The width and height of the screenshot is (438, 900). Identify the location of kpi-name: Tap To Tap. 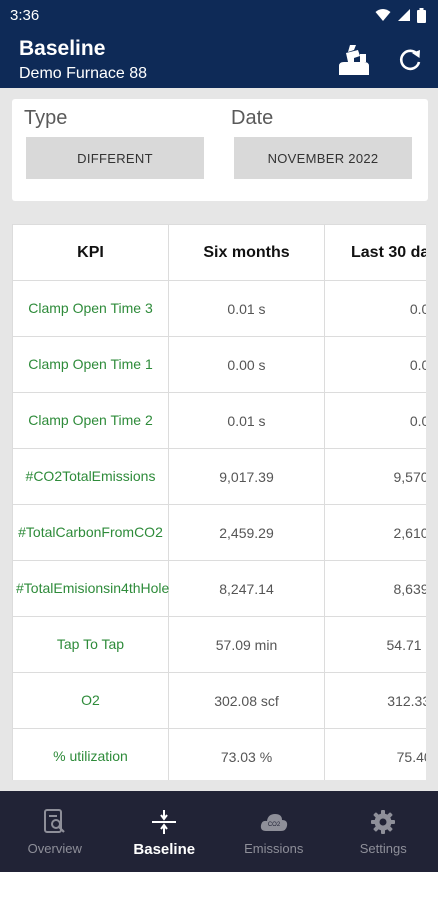
(90, 644).